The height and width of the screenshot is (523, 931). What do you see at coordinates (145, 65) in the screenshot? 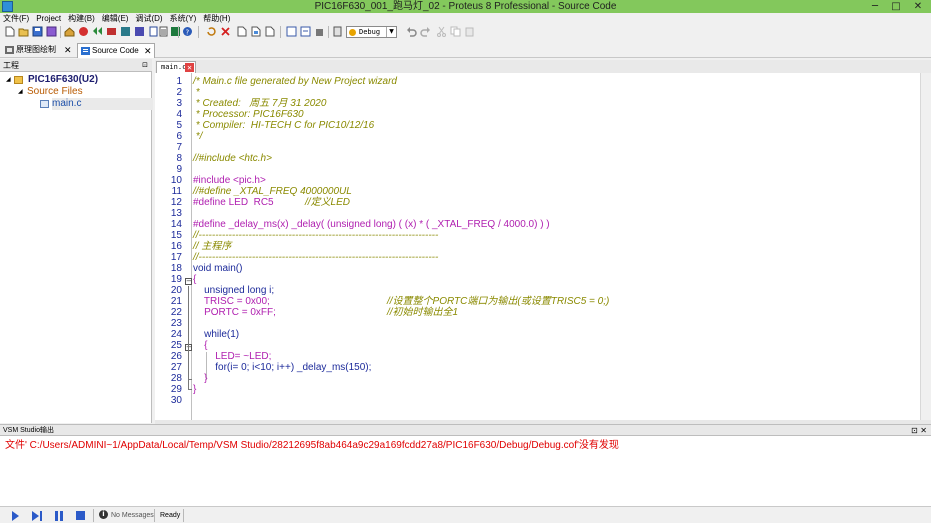
I see `pin-pane-icon: ⊡` at bounding box center [145, 65].